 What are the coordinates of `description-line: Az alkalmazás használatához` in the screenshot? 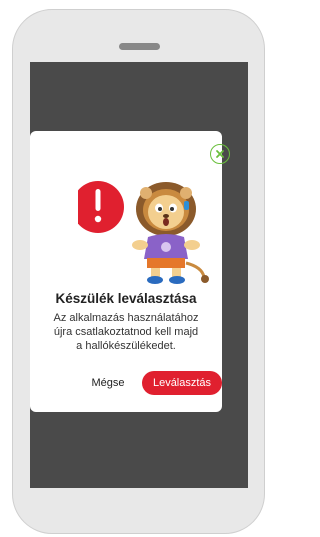 It's located at (126, 318).